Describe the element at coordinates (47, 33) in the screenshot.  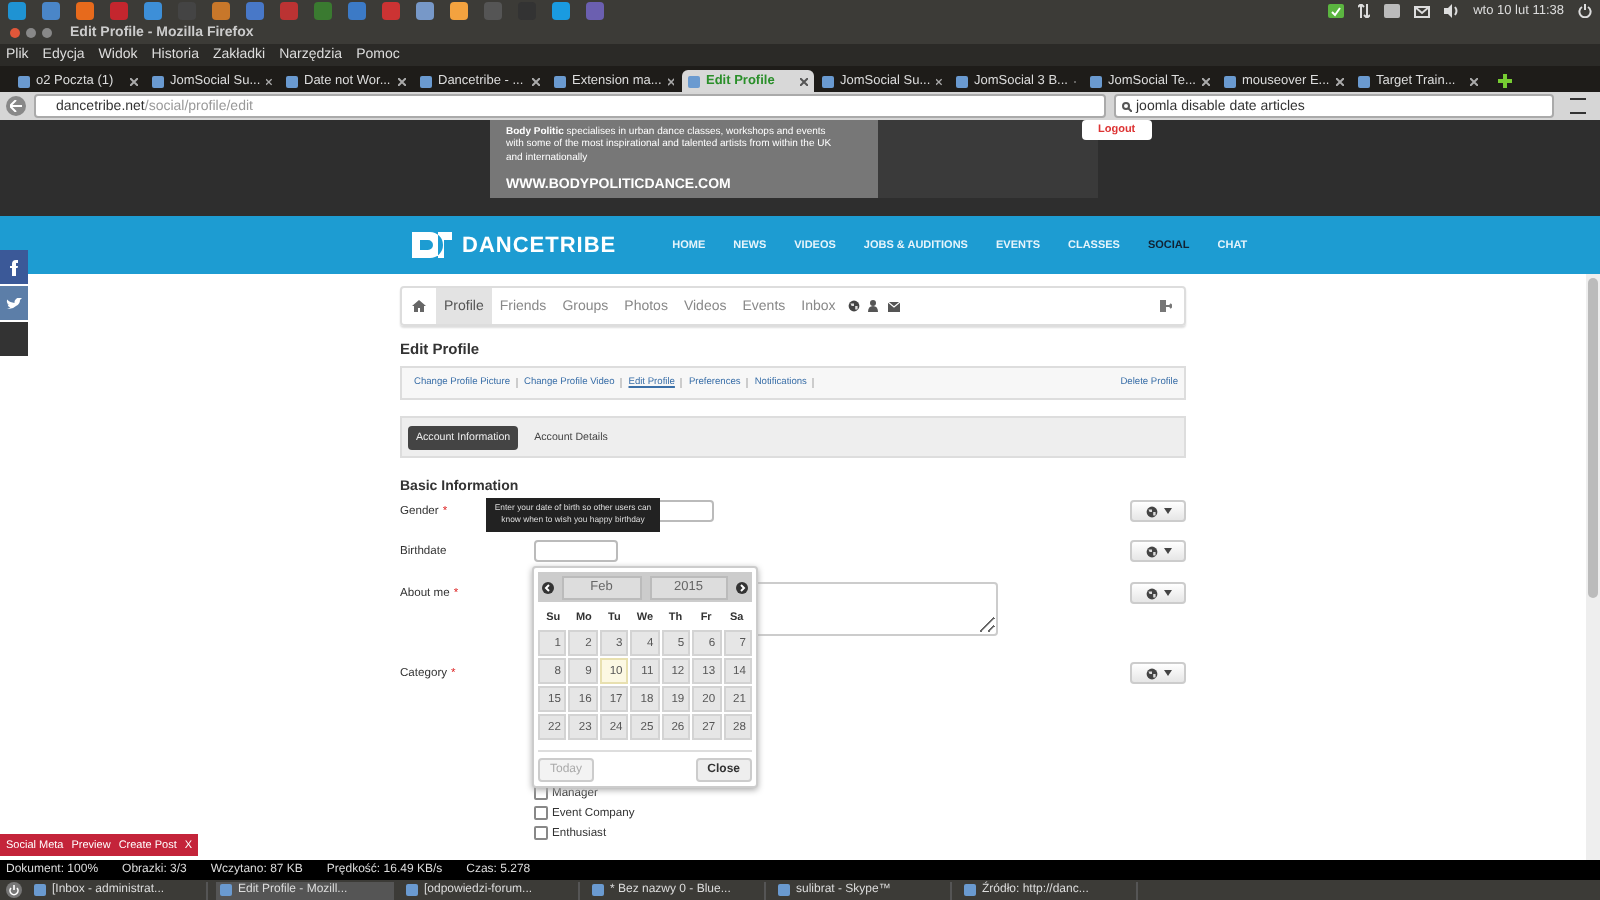
I see `maximize-button` at that location.